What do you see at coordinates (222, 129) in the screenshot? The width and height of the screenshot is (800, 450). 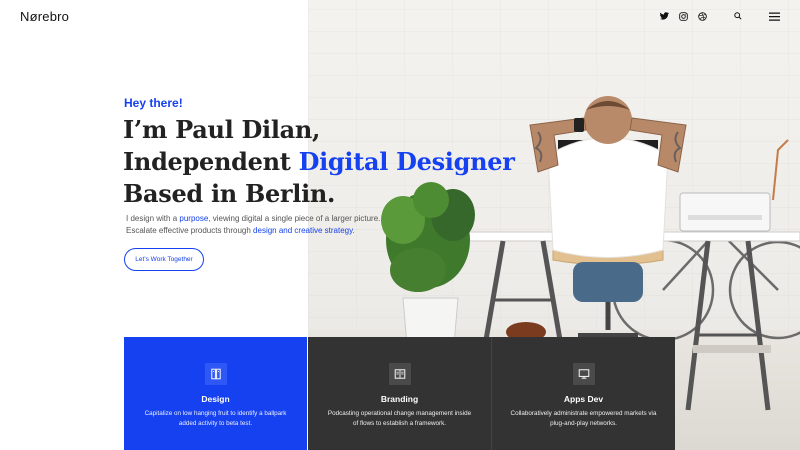 I see `heading-line-1: I’m Paul Dilan,` at bounding box center [222, 129].